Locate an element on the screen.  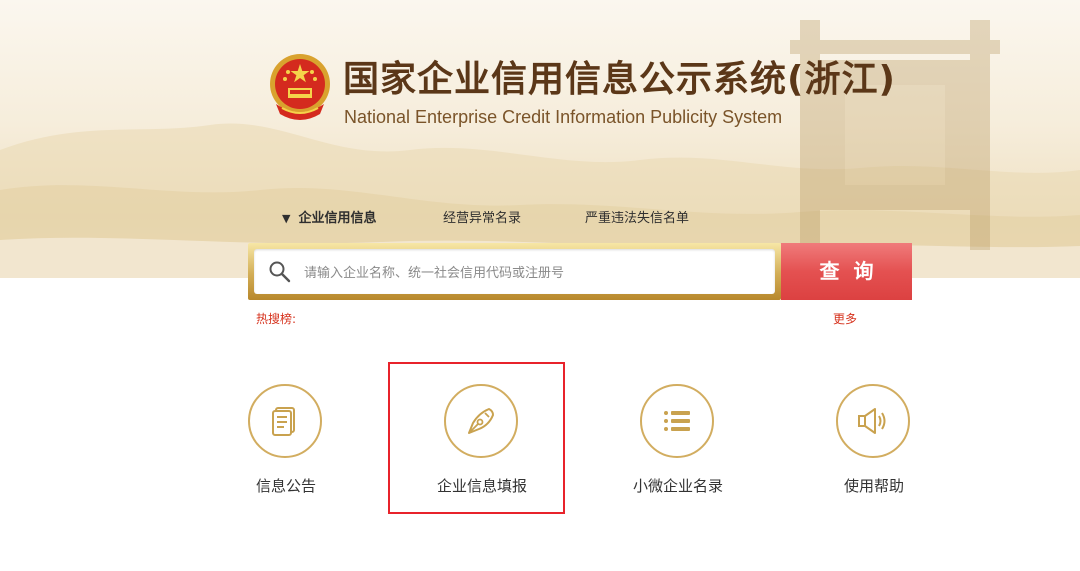
nav-item-label: 企业信用信息 is located at coordinates (337, 218).